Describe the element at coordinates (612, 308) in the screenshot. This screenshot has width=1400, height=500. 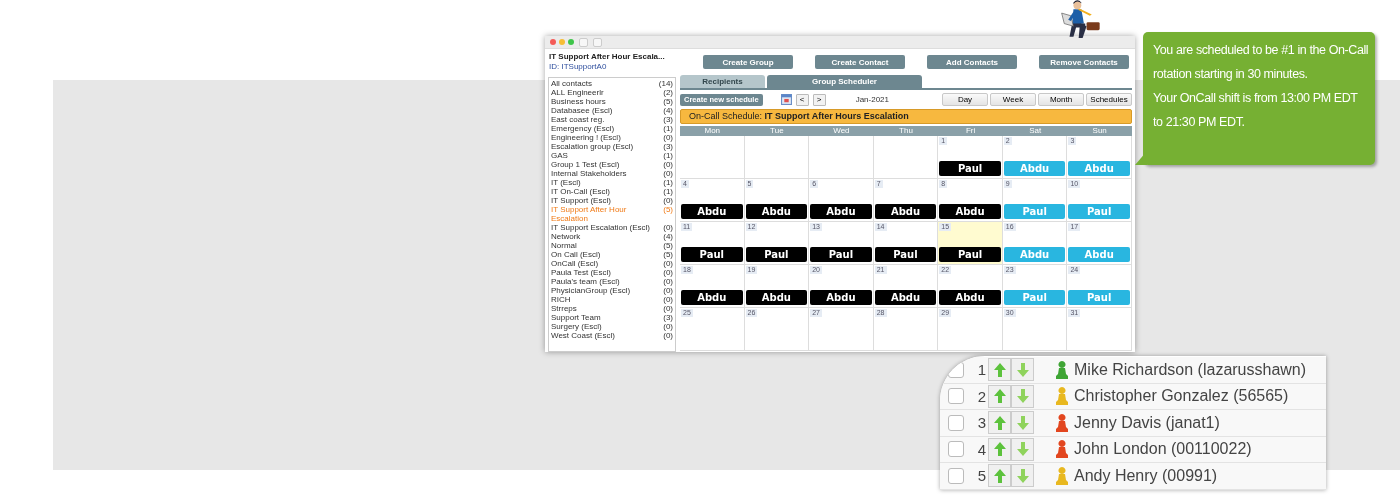
I see `group-item: Strreps (0)` at that location.